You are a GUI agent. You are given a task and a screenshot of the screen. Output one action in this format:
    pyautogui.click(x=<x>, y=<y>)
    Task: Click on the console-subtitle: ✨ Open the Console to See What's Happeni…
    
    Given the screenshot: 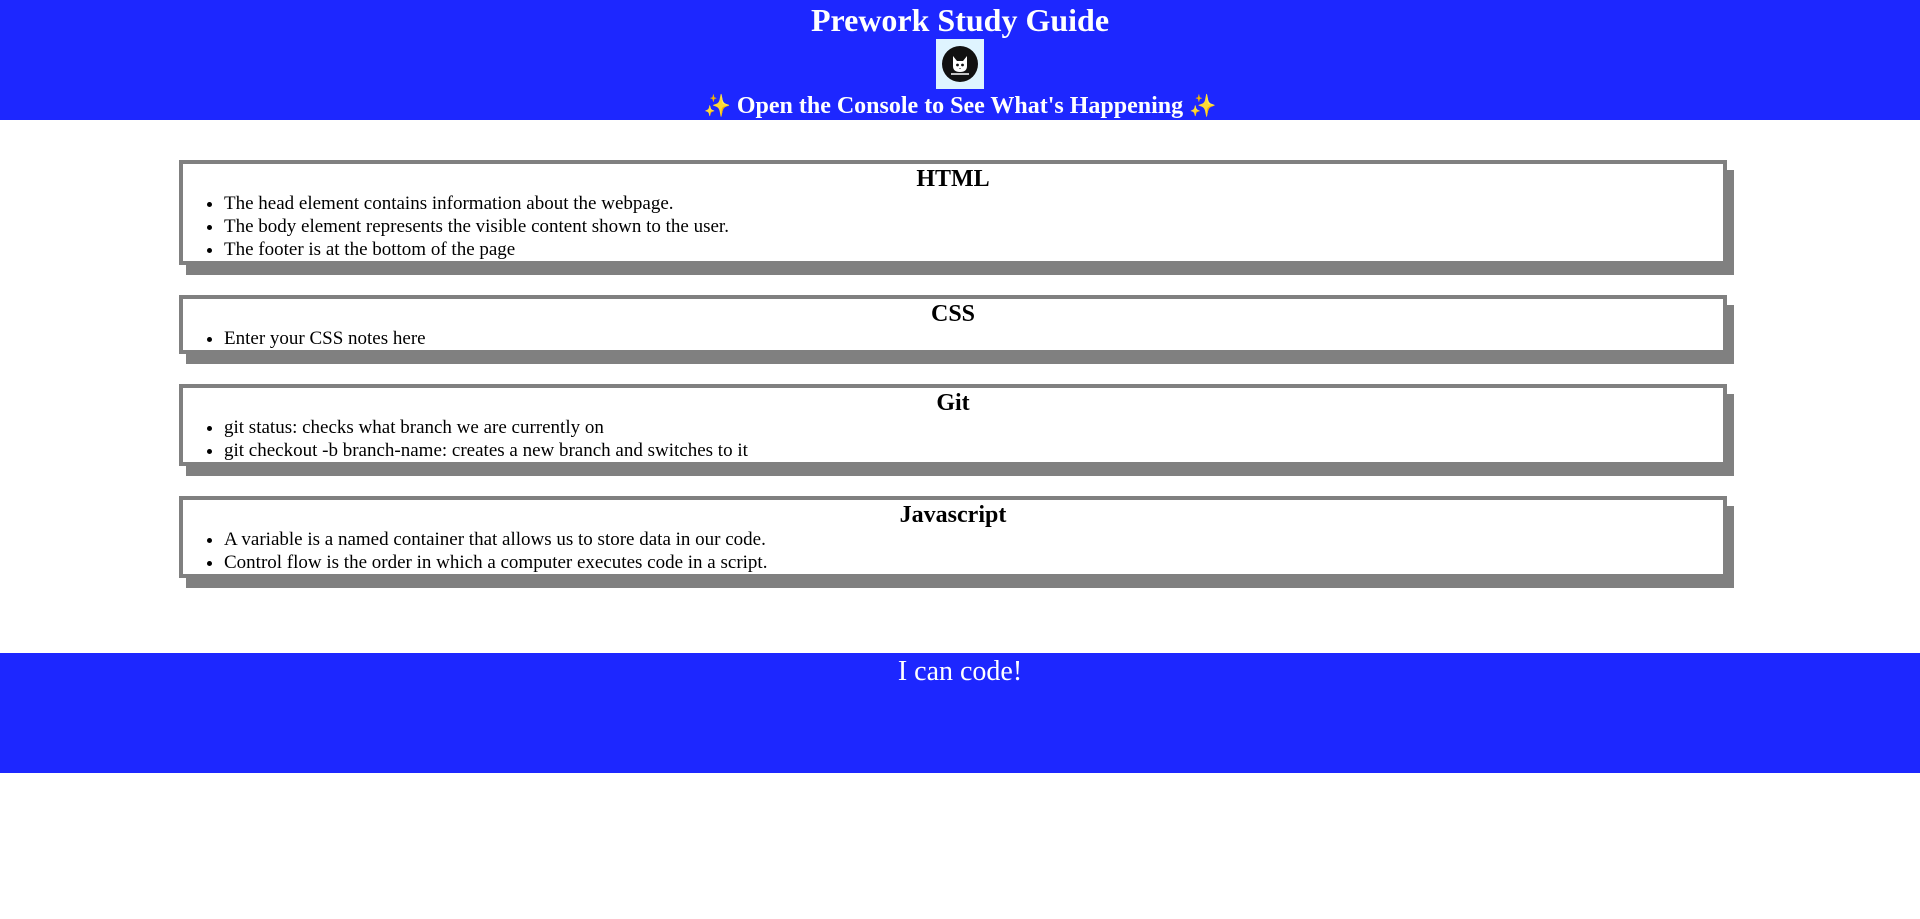 What is the action you would take?
    pyautogui.click(x=960, y=106)
    